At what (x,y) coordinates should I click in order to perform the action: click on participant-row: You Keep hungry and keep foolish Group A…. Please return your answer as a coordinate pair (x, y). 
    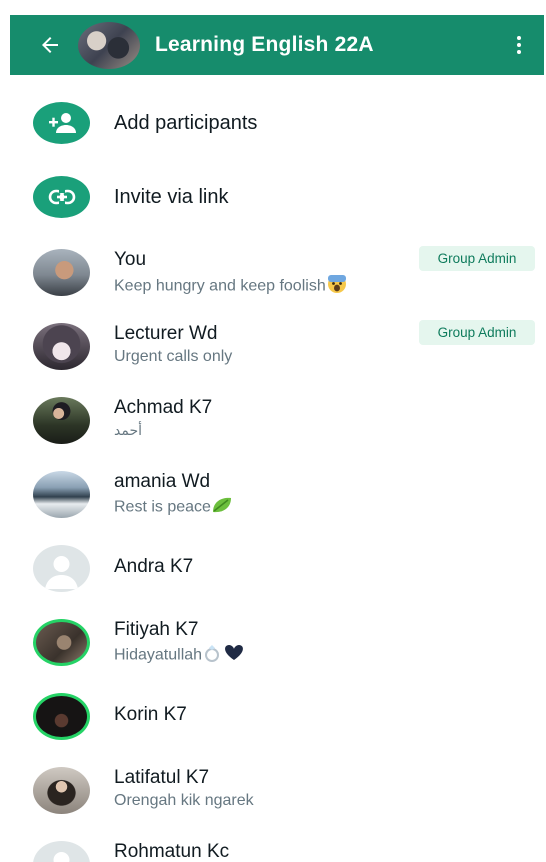
    Looking at the image, I should click on (273, 275).